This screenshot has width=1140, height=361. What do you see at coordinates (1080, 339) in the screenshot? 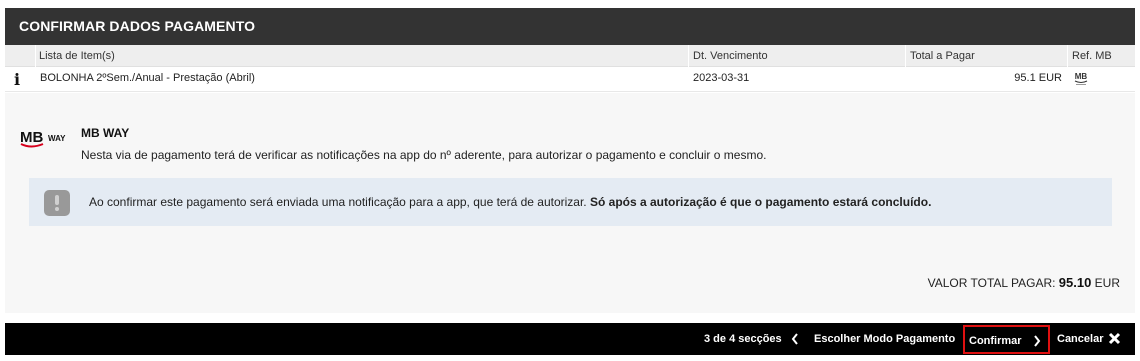
I see `cancel-button: Cancelar` at bounding box center [1080, 339].